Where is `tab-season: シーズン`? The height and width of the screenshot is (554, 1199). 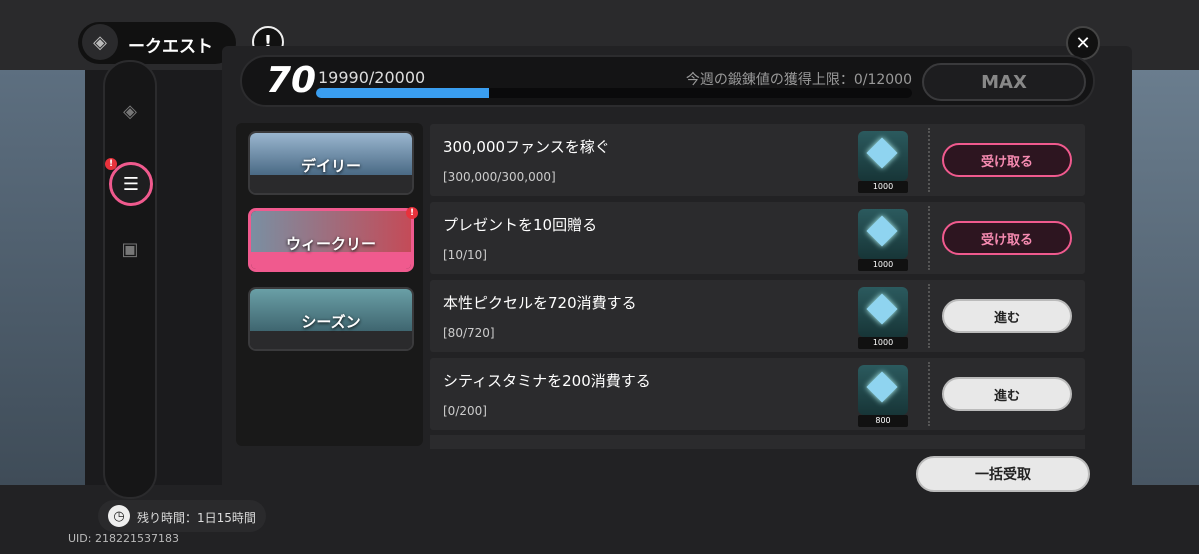 tab-season: シーズン is located at coordinates (331, 319).